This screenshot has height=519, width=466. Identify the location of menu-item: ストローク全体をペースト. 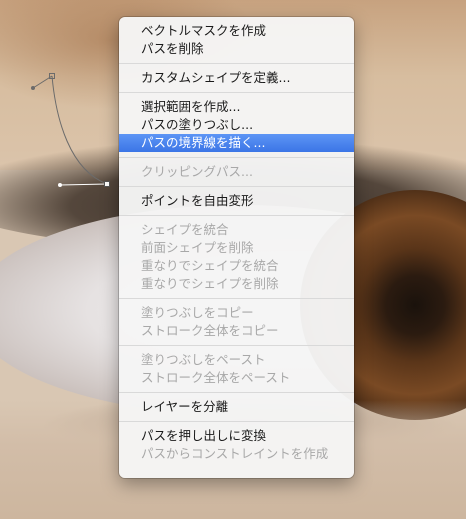
(216, 377).